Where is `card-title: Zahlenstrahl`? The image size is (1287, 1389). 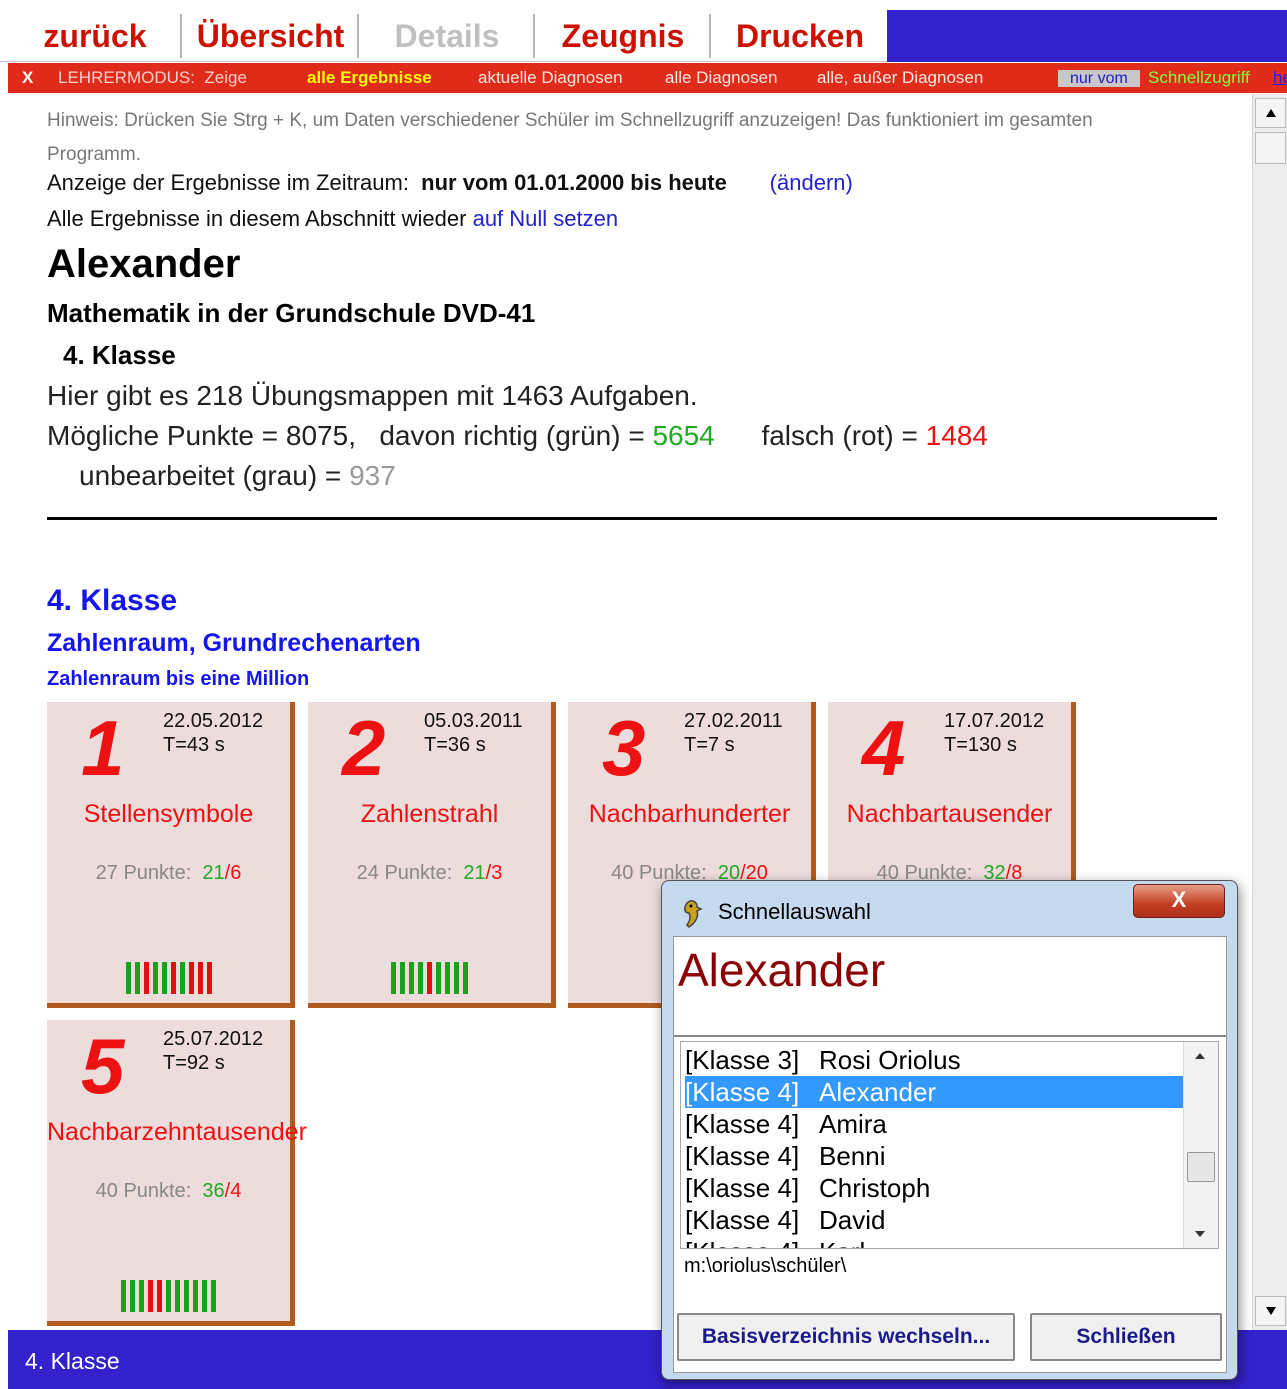
card-title: Zahlenstrahl is located at coordinates (429, 814).